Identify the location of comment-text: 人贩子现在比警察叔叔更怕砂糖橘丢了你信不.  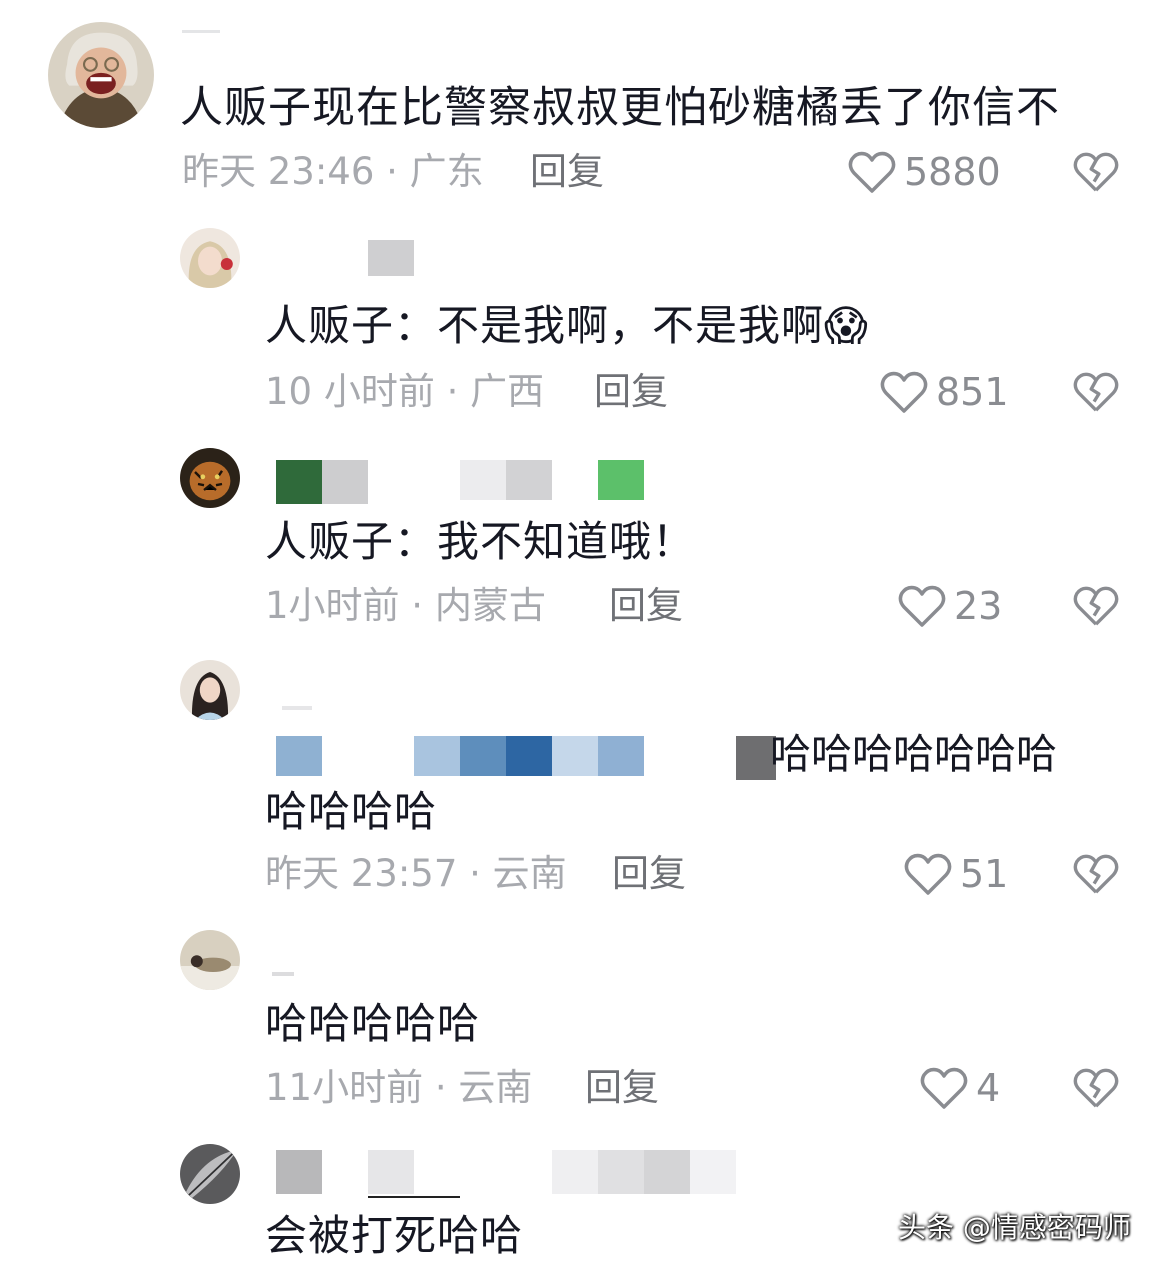
(620, 108).